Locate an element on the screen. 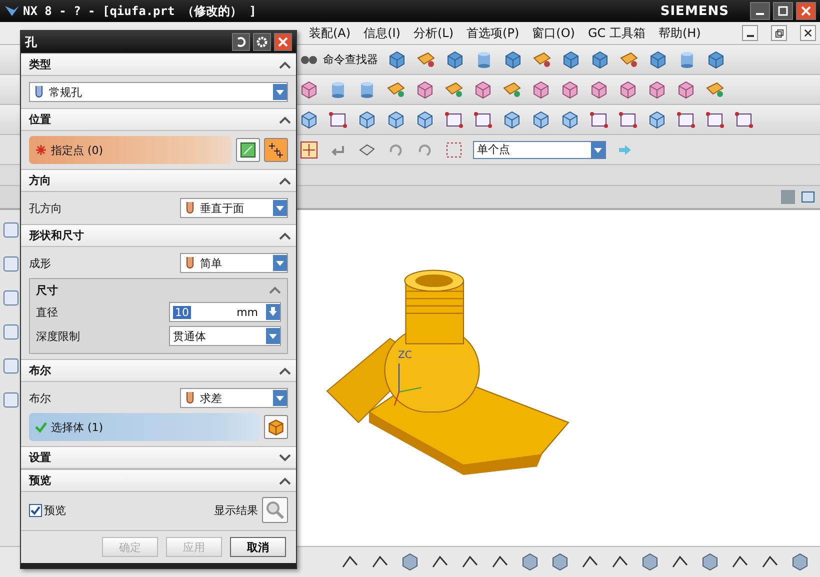 The image size is (820, 577). maximize-button is located at coordinates (783, 11).